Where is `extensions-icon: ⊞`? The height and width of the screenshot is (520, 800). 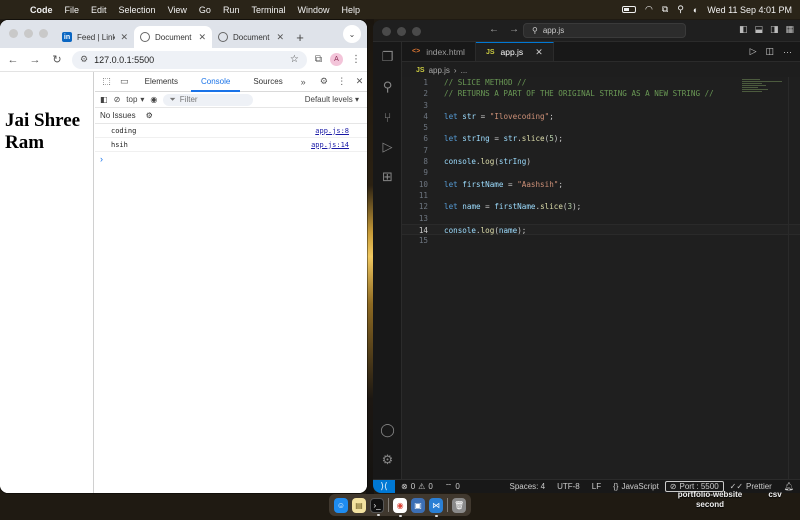
extensions-icon: ⊞ is located at coordinates (387, 177).